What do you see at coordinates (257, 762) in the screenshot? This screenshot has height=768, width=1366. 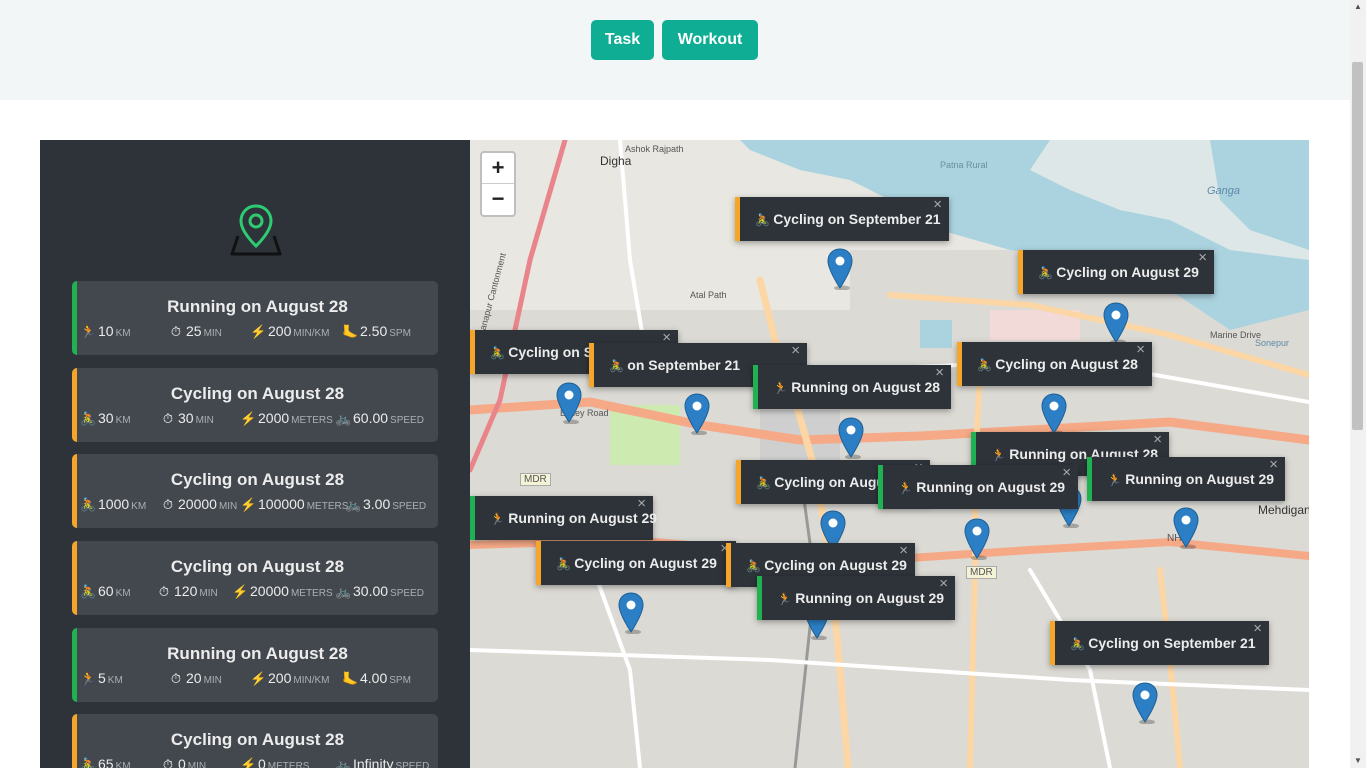 I see `workout-stats: 🚴 65 KM ⏱ 0 MIN ⚡ 0 METERS 🚲 Infinity SPEED` at bounding box center [257, 762].